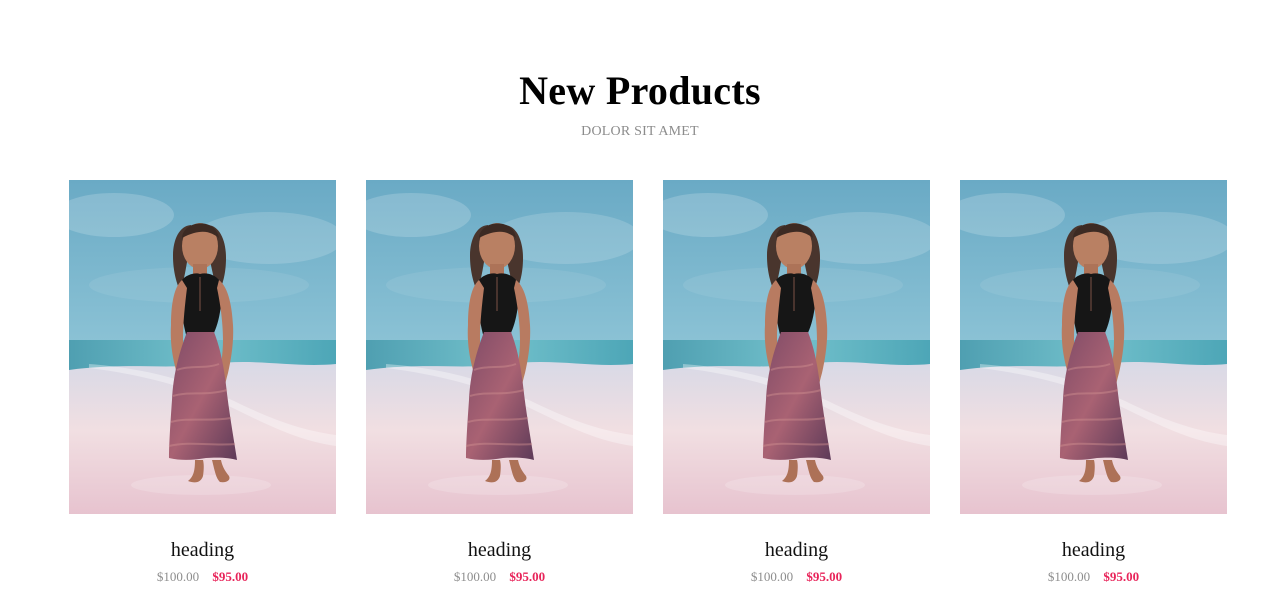  Describe the element at coordinates (640, 131) in the screenshot. I see `section-subtitle: DOLOR SIT AMET` at that location.